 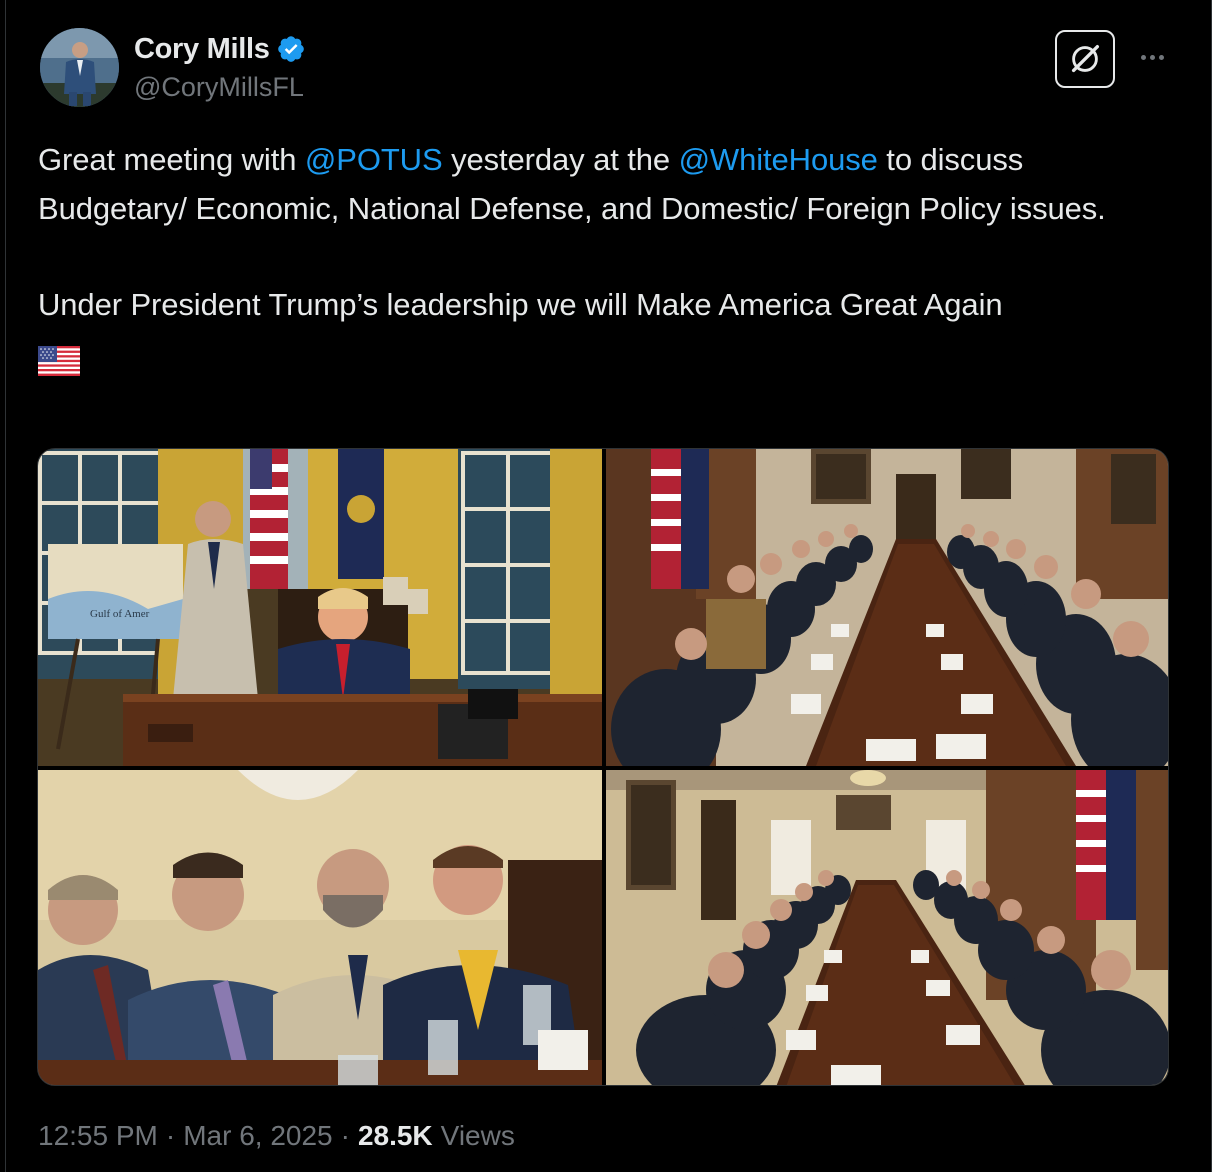 What do you see at coordinates (477, 1135) in the screenshot?
I see `views-label: Views` at bounding box center [477, 1135].